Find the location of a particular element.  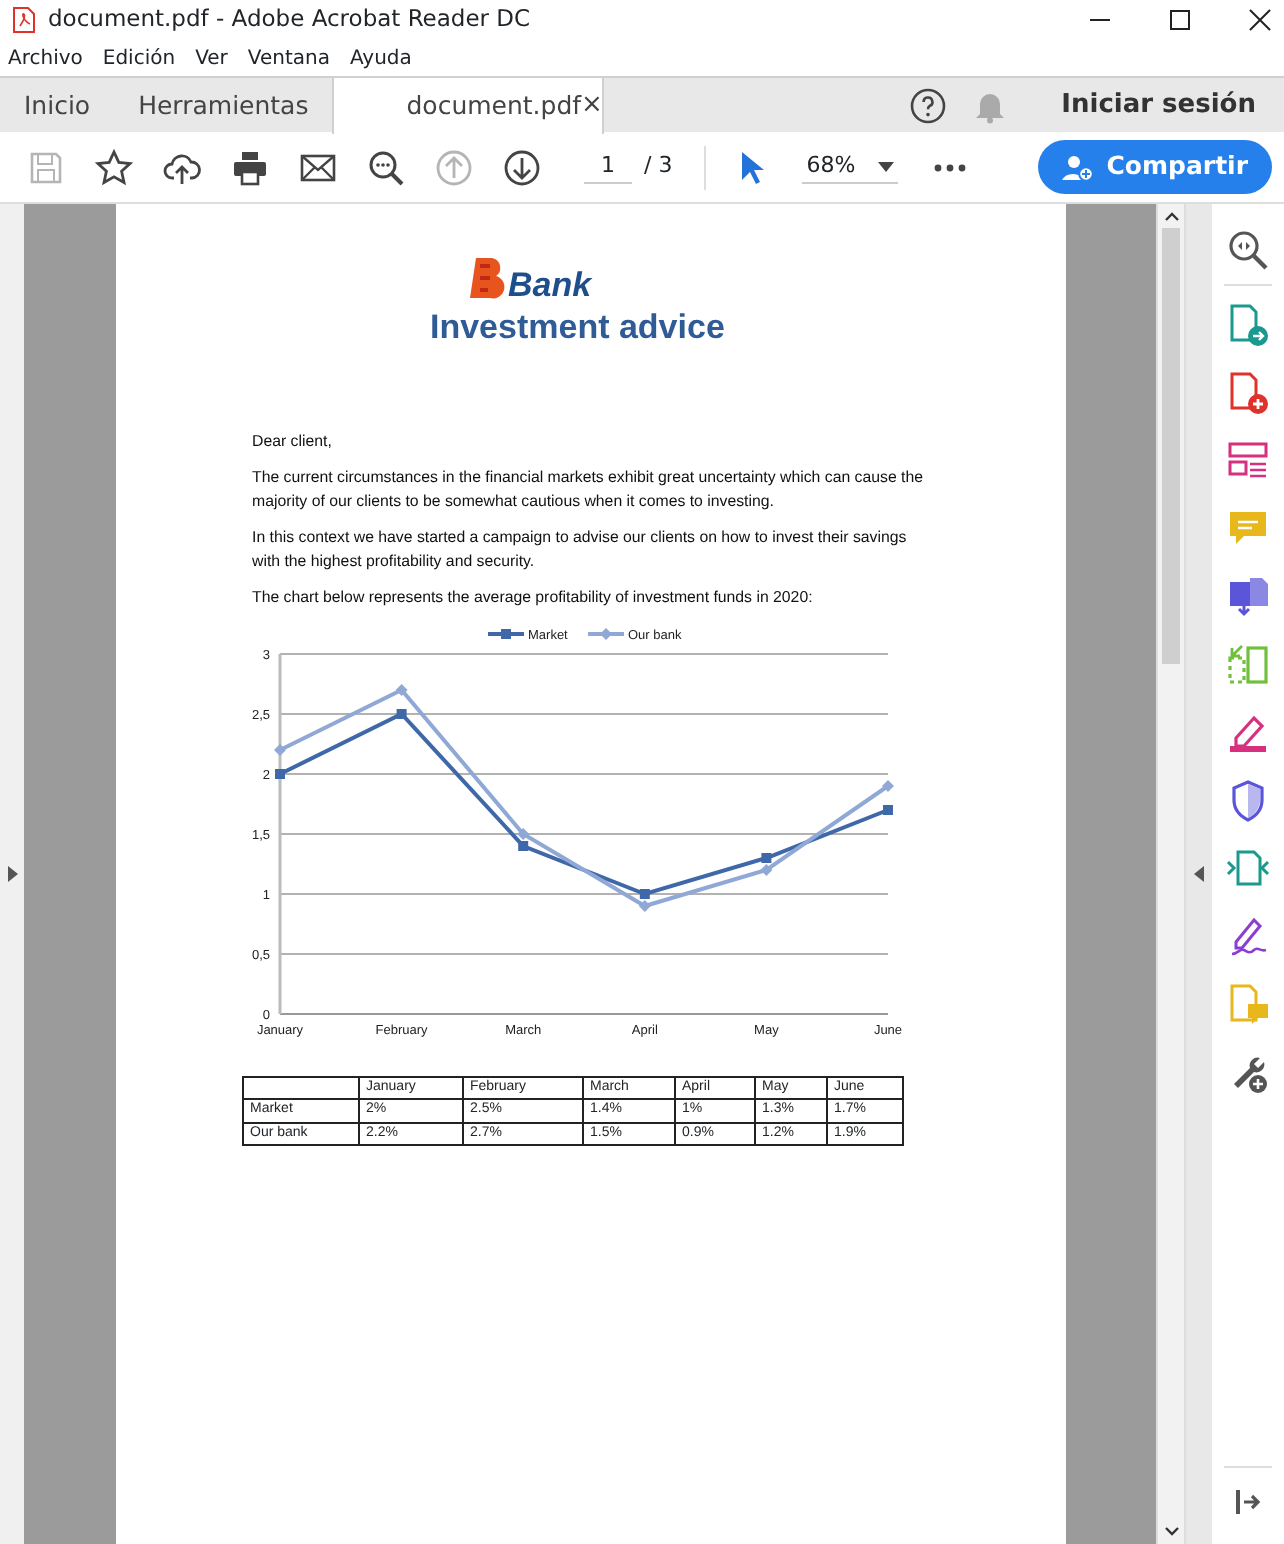

form-layout-icon is located at coordinates (1248, 460).